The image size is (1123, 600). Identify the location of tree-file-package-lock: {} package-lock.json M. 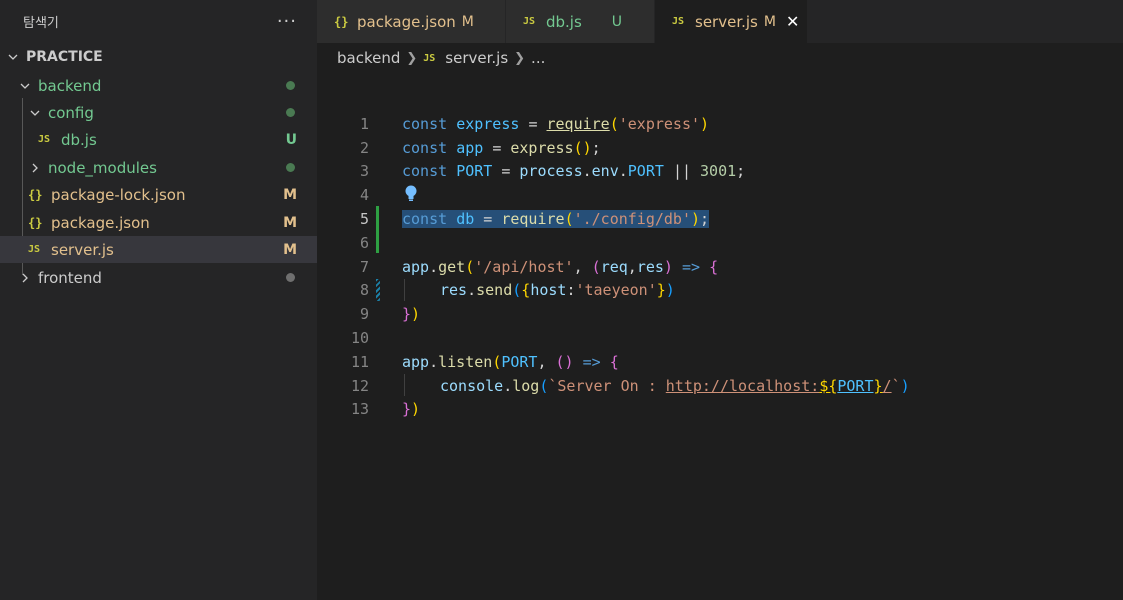
(158, 194).